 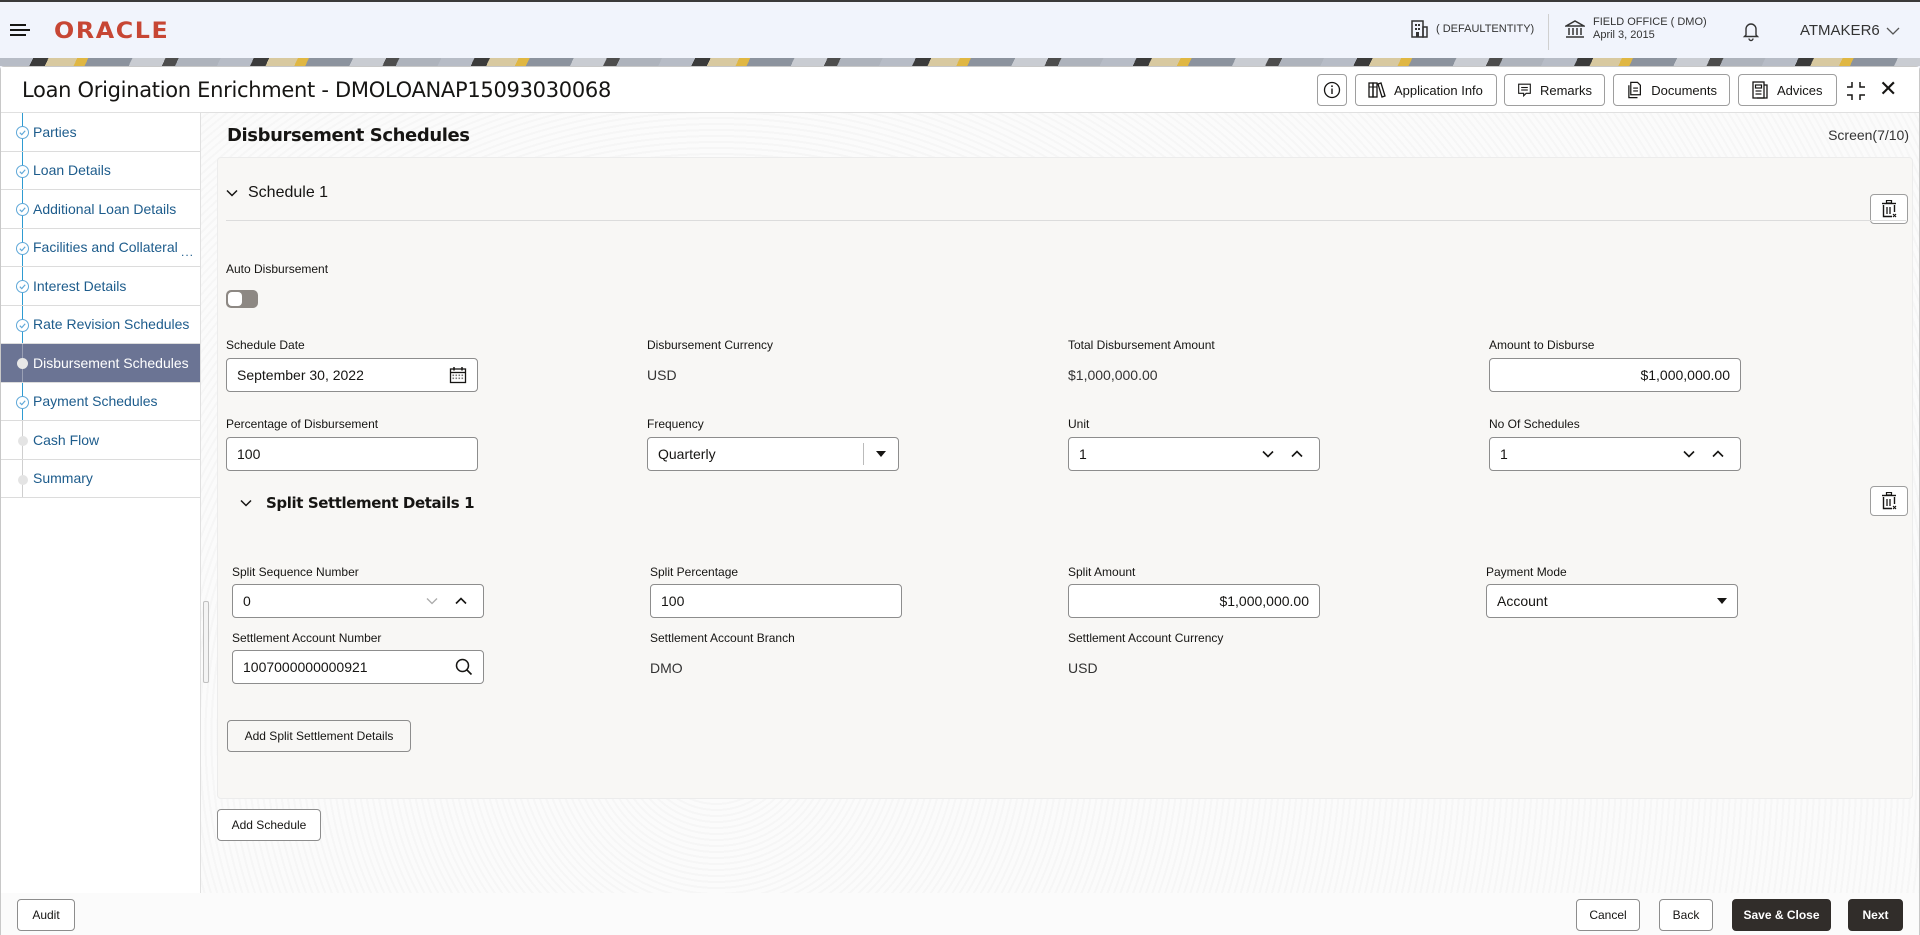 What do you see at coordinates (269, 825) in the screenshot?
I see `add-schedule-button: Add Schedule` at bounding box center [269, 825].